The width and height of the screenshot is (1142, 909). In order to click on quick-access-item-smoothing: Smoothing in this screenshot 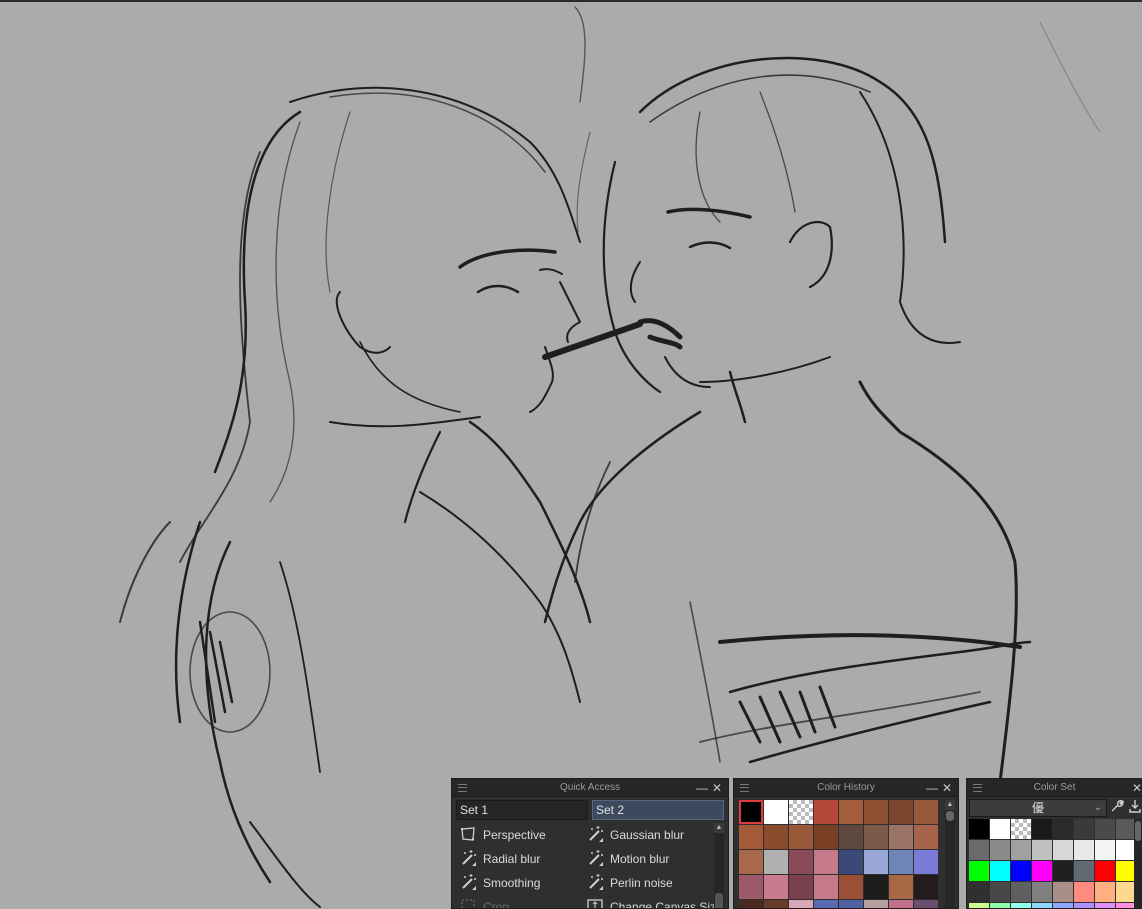, I will do `click(499, 883)`.